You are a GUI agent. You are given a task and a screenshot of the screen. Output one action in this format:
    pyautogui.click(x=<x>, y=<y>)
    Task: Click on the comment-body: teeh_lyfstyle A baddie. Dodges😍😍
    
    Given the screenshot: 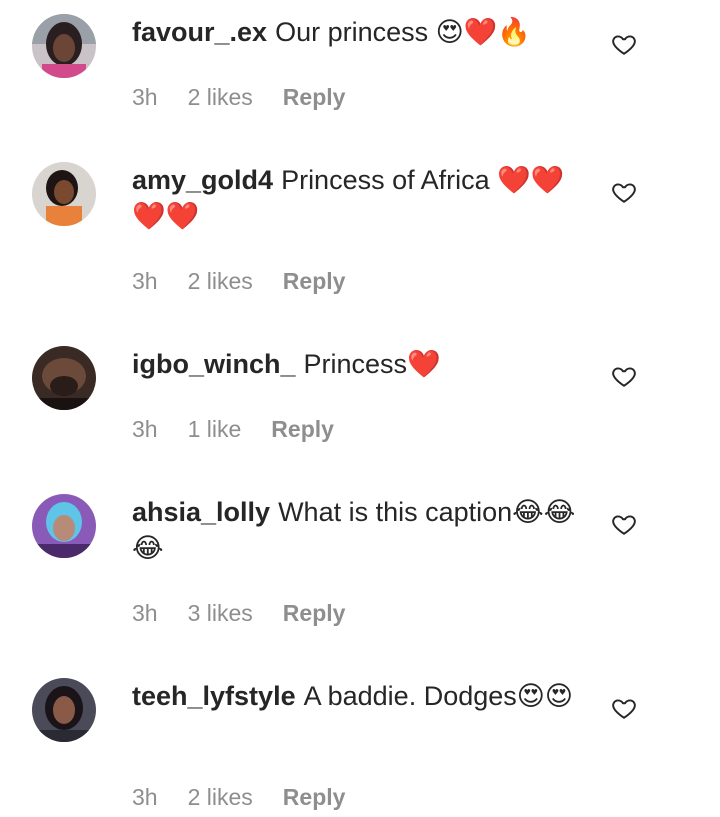 What is the action you would take?
    pyautogui.click(x=357, y=696)
    